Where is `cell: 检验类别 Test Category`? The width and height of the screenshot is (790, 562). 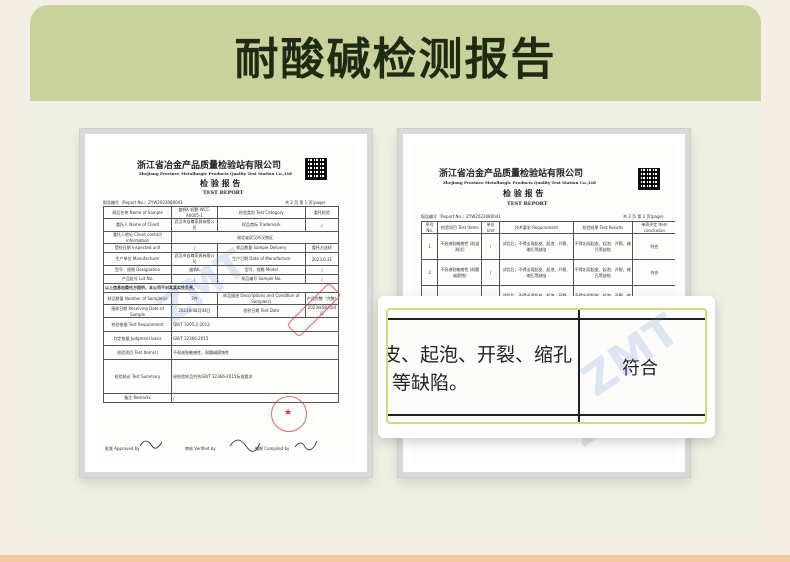 cell: 检验类别 Test Category is located at coordinates (261, 212).